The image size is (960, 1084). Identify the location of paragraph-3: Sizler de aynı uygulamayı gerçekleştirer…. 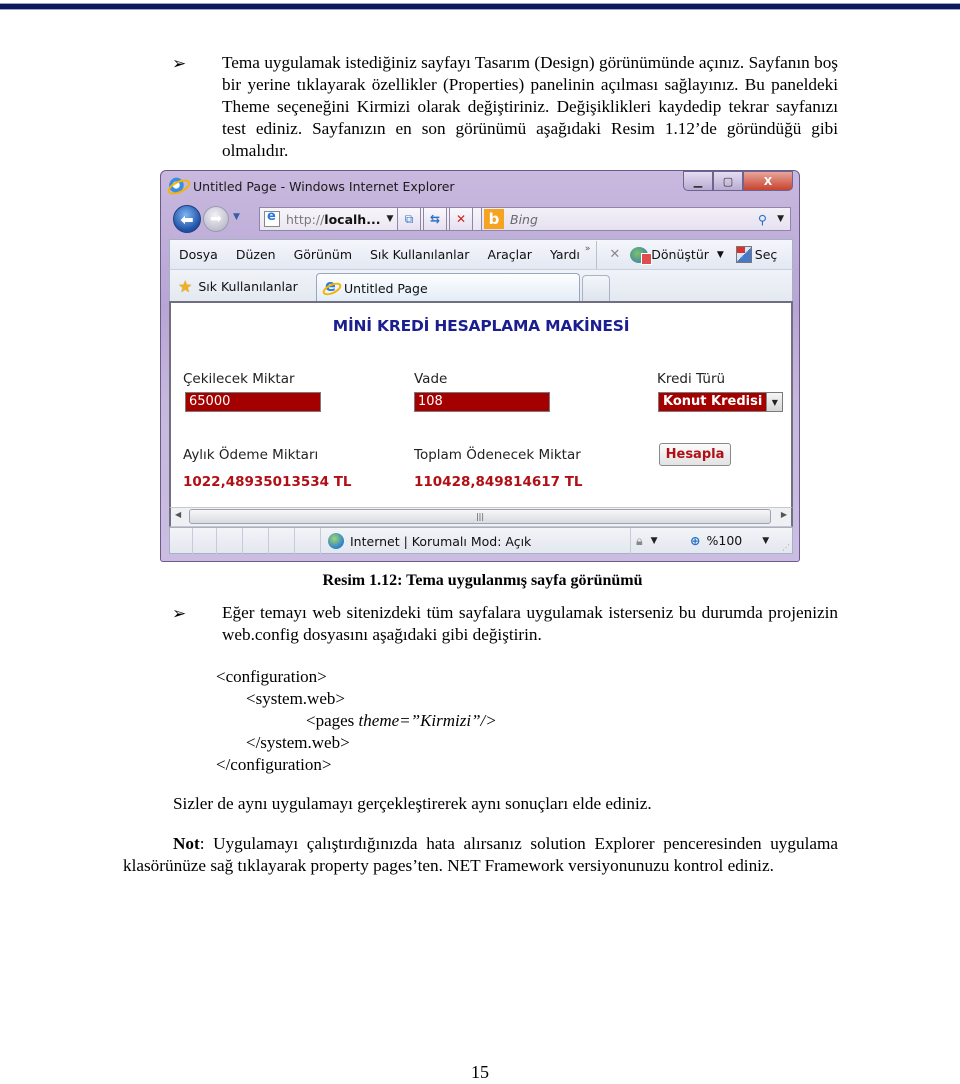
(412, 803).